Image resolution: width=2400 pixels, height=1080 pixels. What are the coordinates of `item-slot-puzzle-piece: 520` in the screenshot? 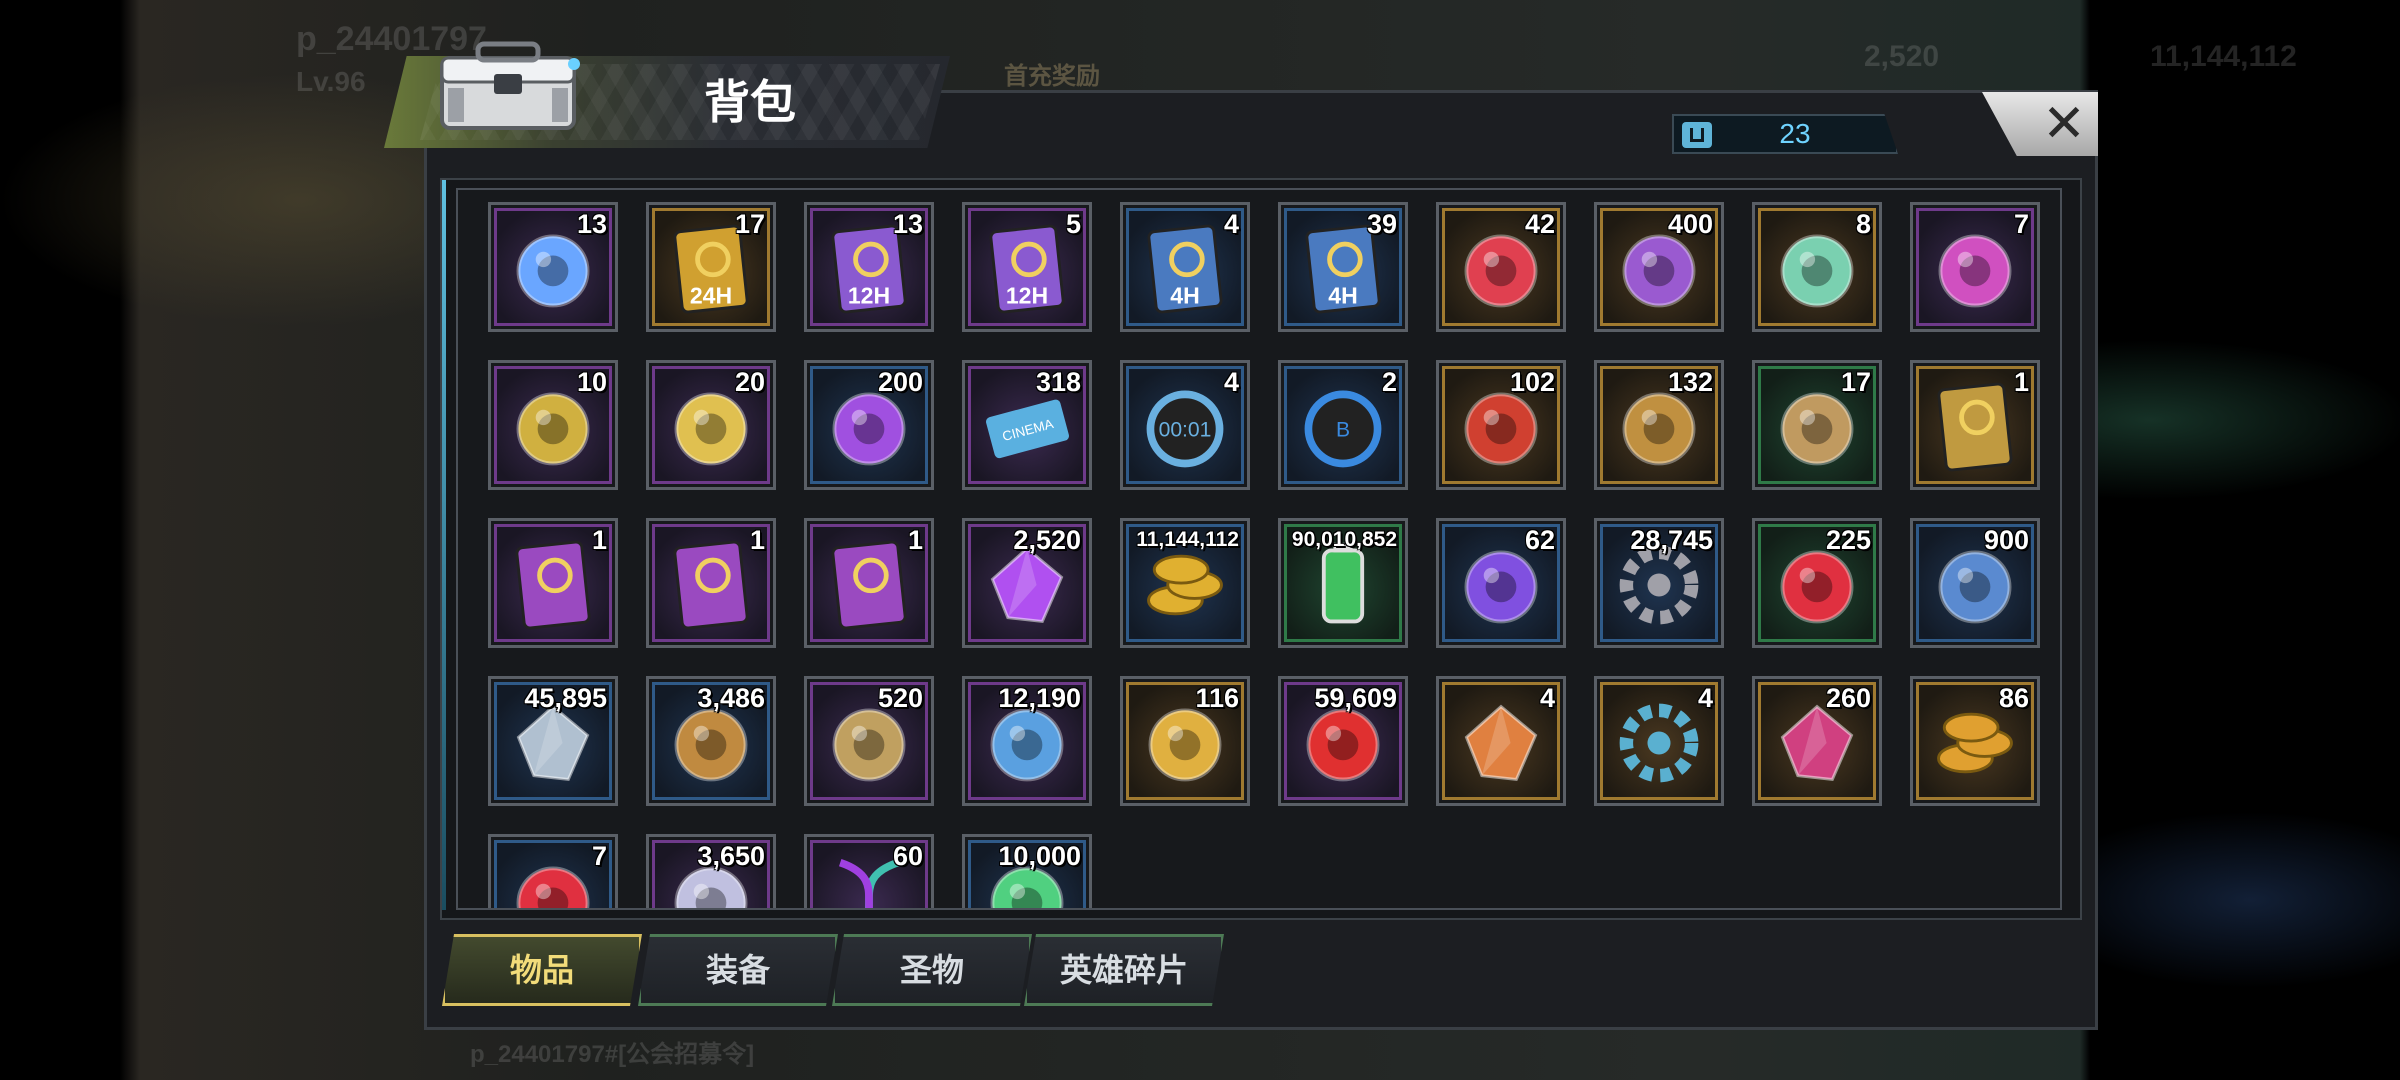 It's located at (869, 741).